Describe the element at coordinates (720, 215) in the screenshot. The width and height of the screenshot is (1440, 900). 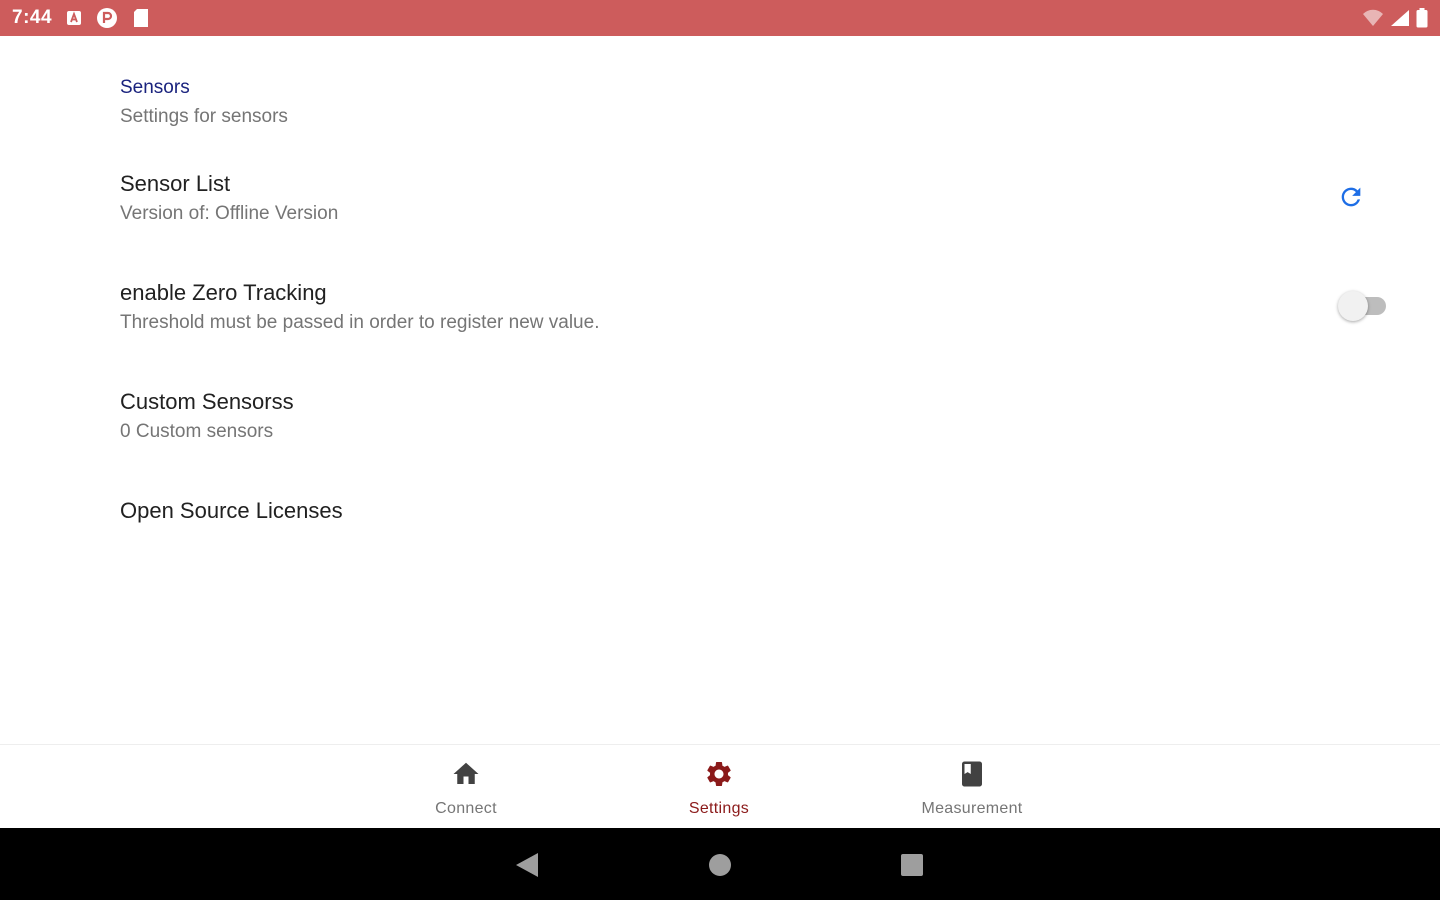
I see `pref-sensor-list: Sensor List Version of: Offline Version` at that location.